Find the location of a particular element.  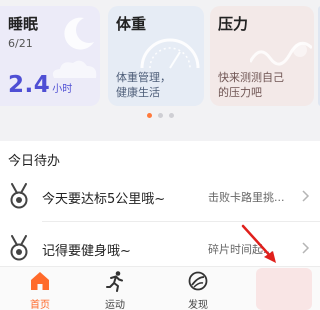

stress-desc-line2: 的压力吧 is located at coordinates (240, 92).